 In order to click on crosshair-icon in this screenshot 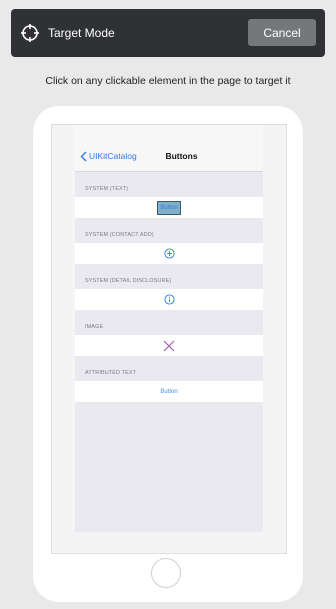, I will do `click(30, 33)`.